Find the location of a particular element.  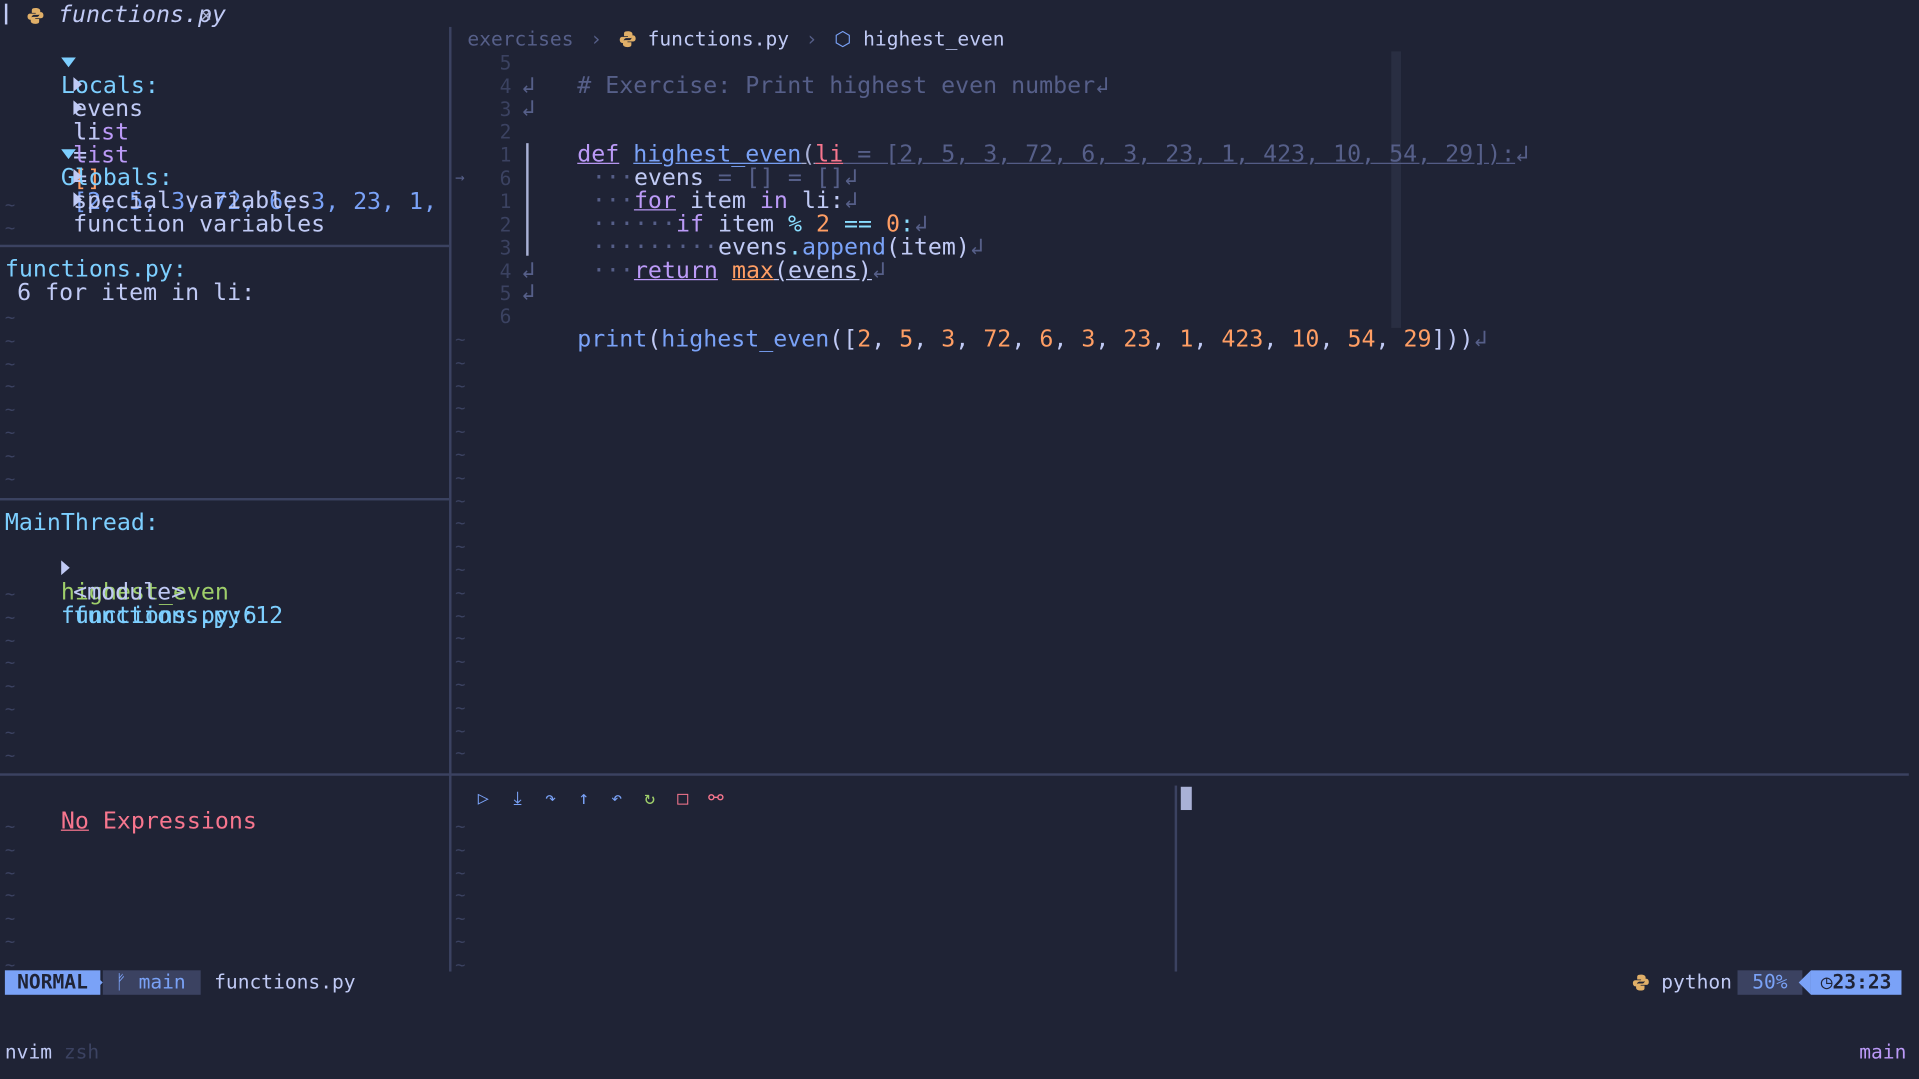

builtin-call: max is located at coordinates (752, 270).